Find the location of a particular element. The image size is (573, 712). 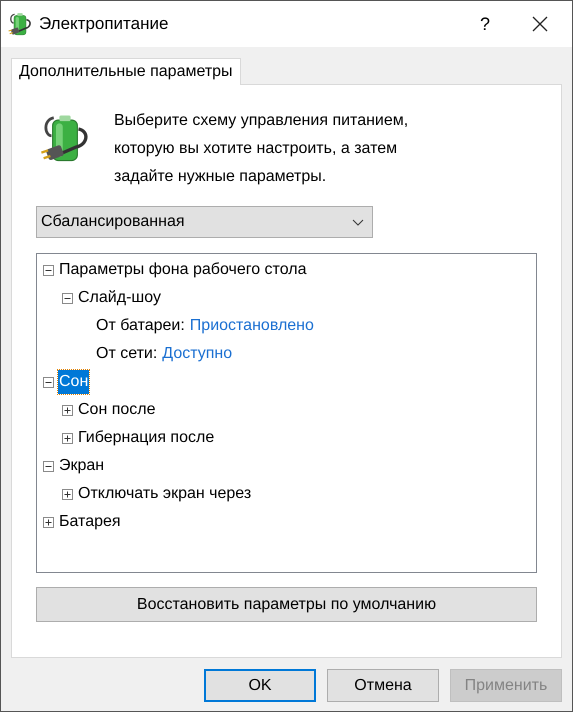

setting-value: Приостановлено is located at coordinates (252, 326).